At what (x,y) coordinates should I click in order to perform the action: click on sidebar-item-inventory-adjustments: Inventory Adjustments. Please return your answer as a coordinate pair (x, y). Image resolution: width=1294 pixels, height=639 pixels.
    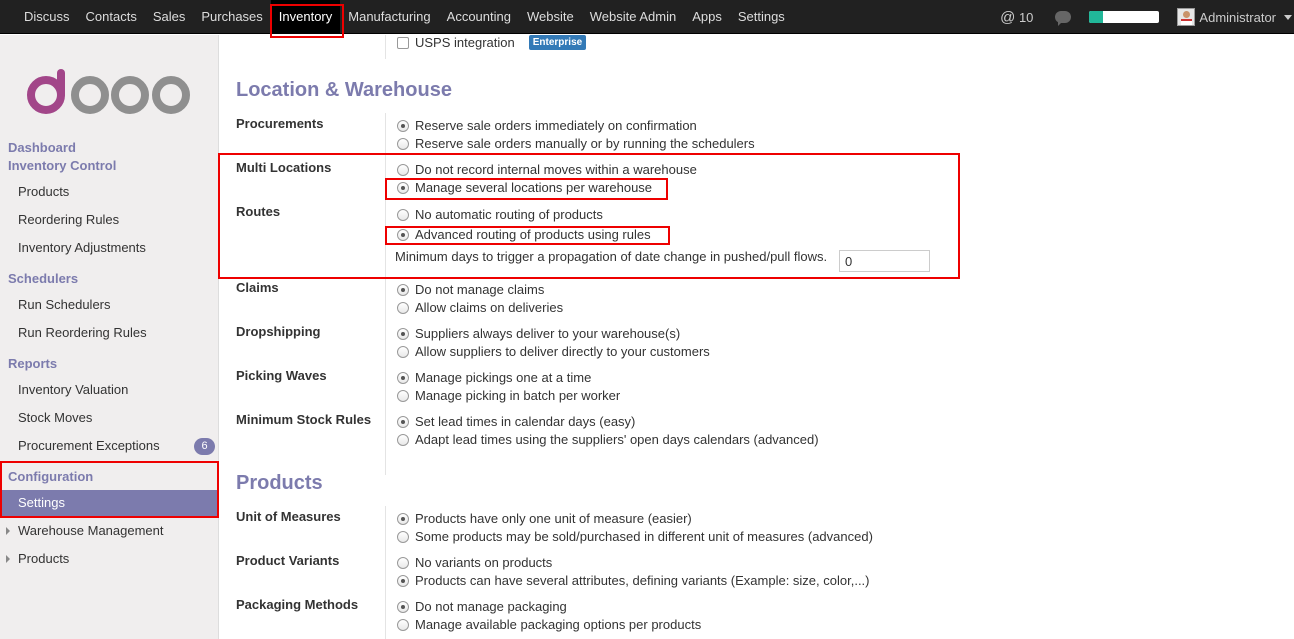
    Looking at the image, I should click on (82, 247).